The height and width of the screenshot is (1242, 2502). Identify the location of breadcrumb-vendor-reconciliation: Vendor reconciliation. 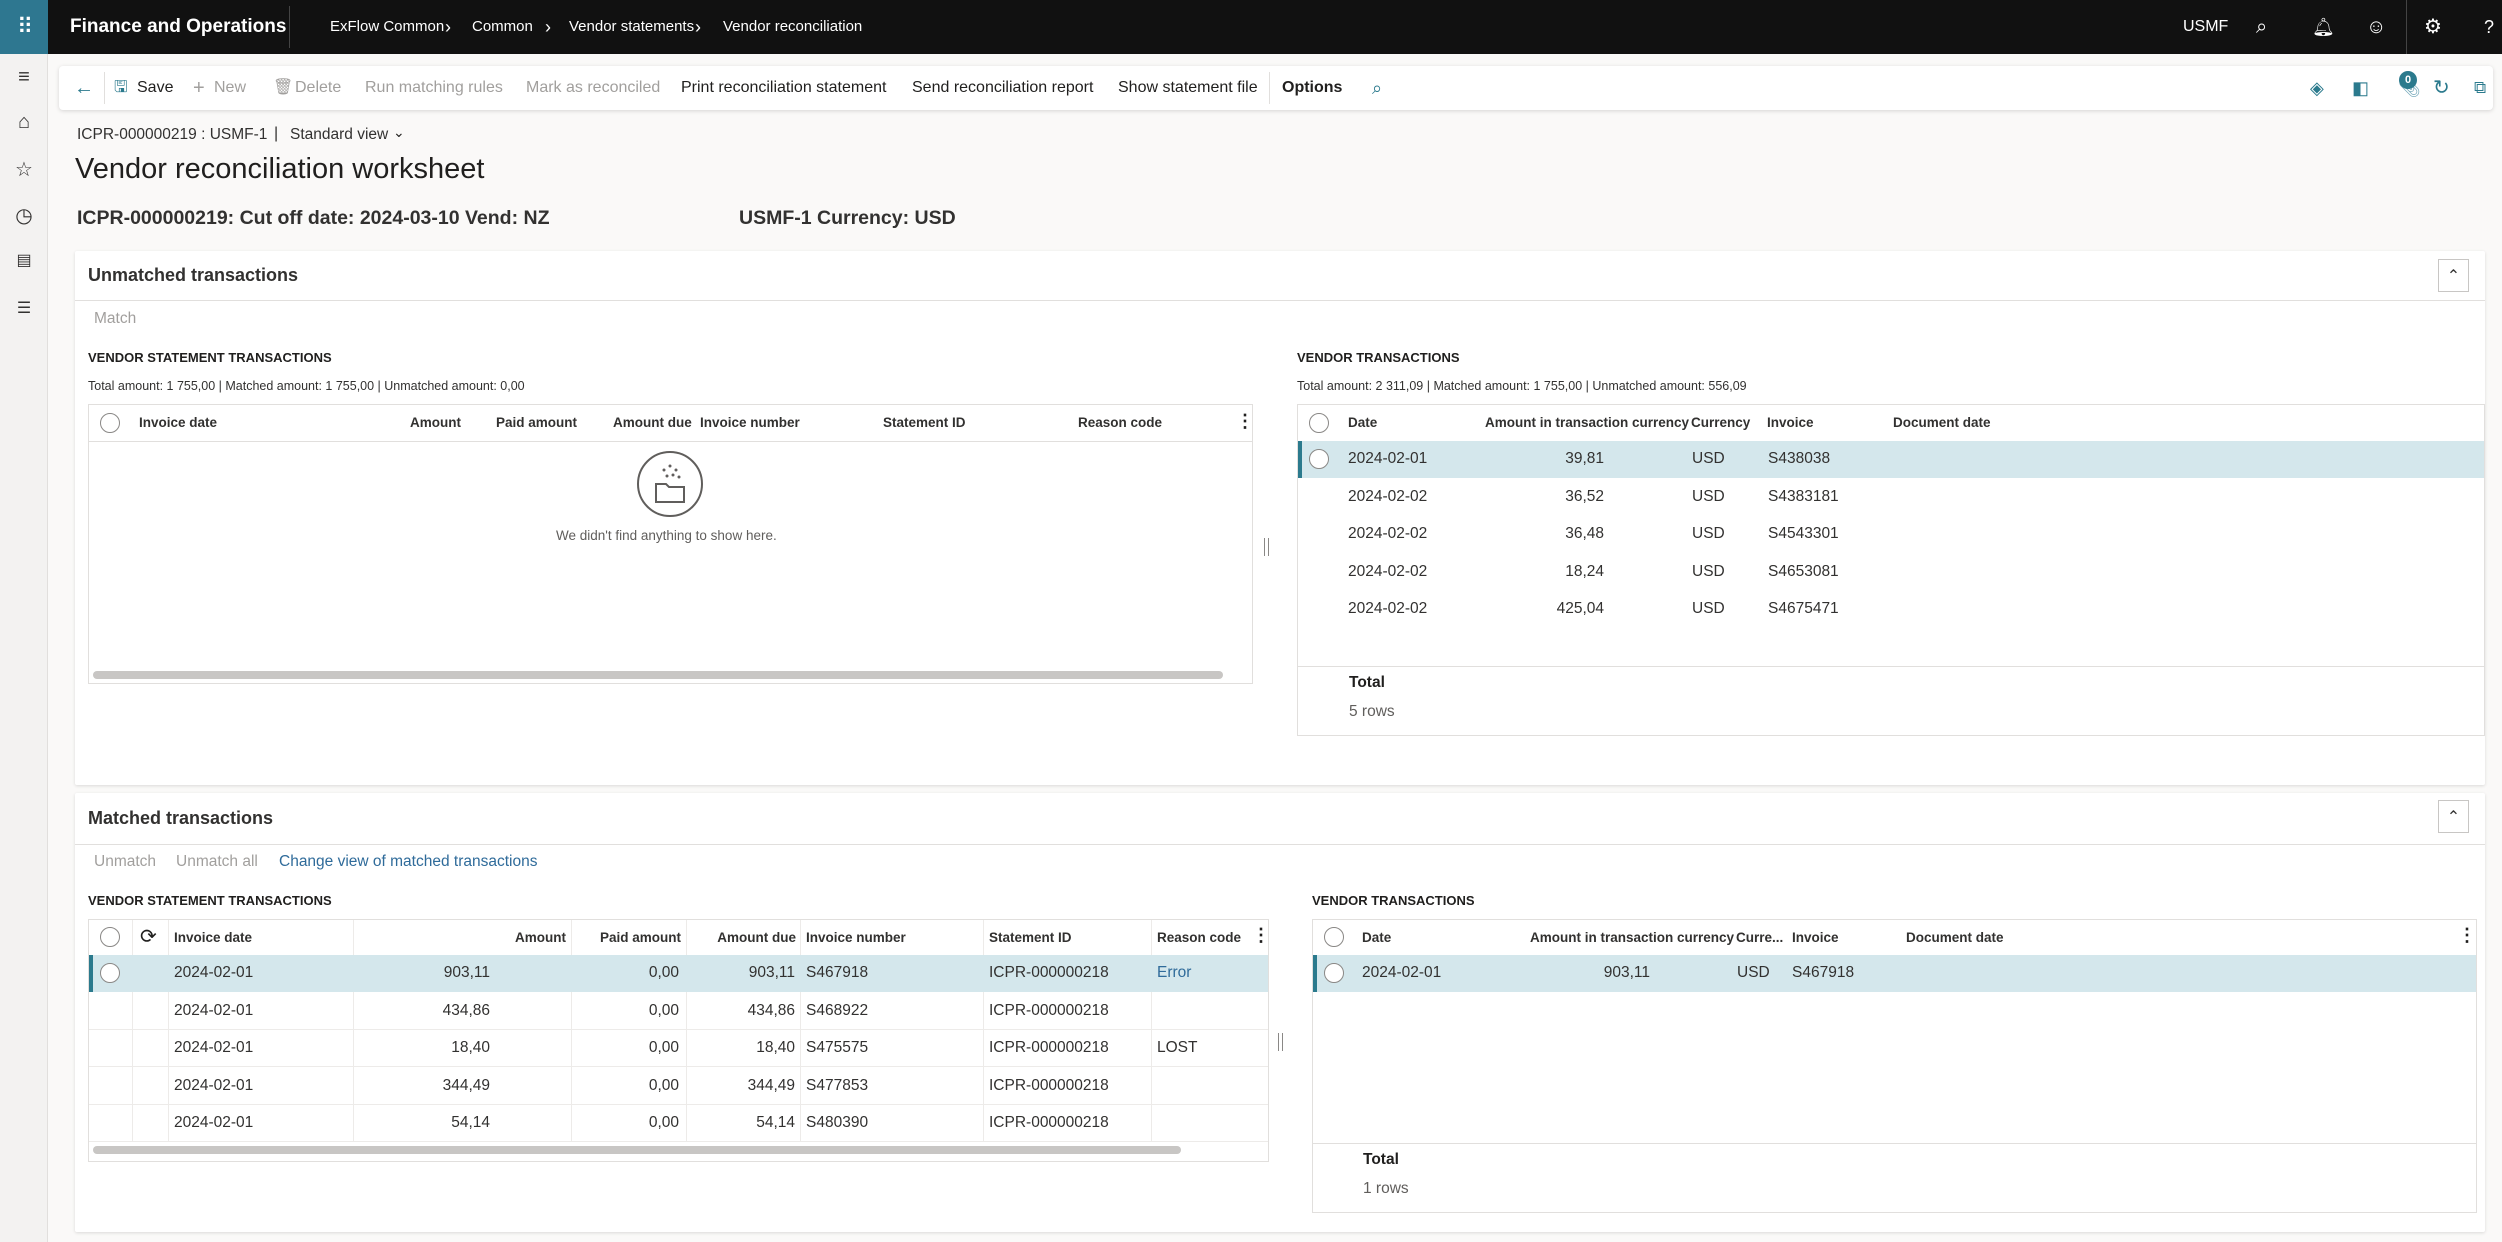
(792, 27).